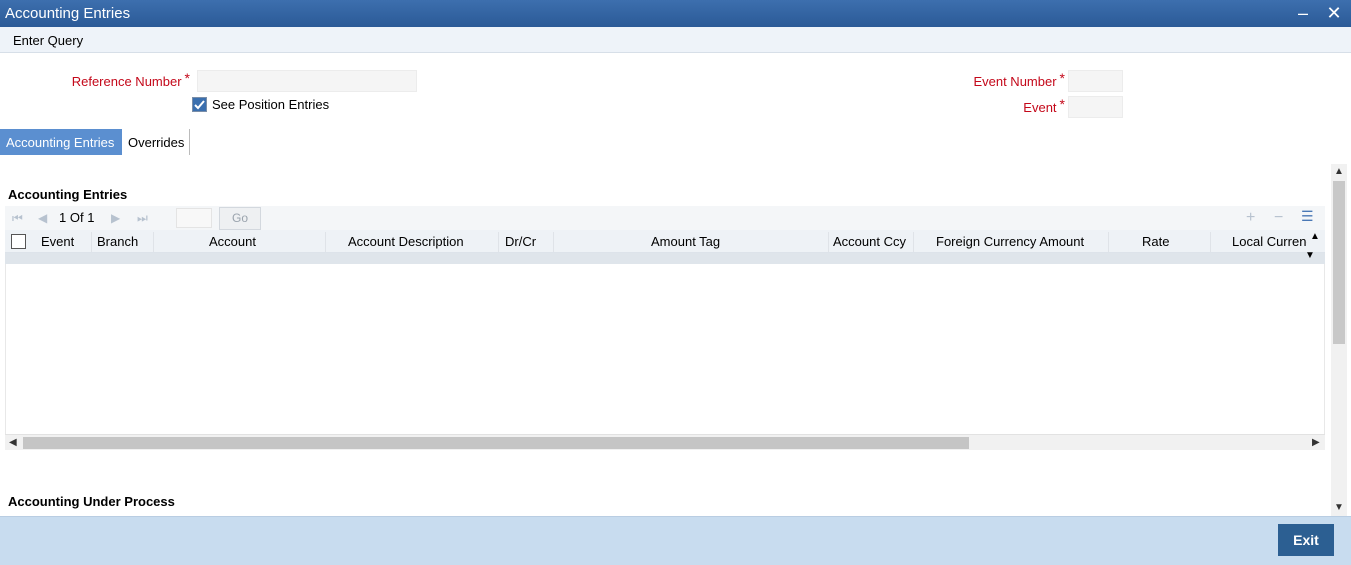 This screenshot has height=565, width=1351. What do you see at coordinates (68, 13) in the screenshot?
I see `window-title: Accounting Entries` at bounding box center [68, 13].